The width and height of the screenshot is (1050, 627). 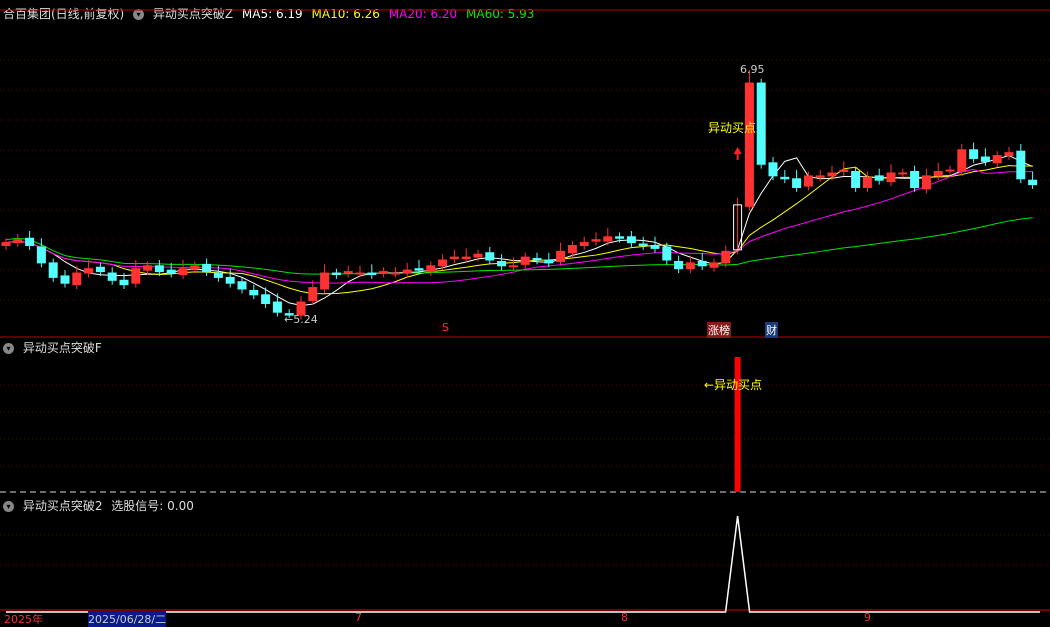 I want to click on low-label: ←5.24, so click(x=301, y=319).